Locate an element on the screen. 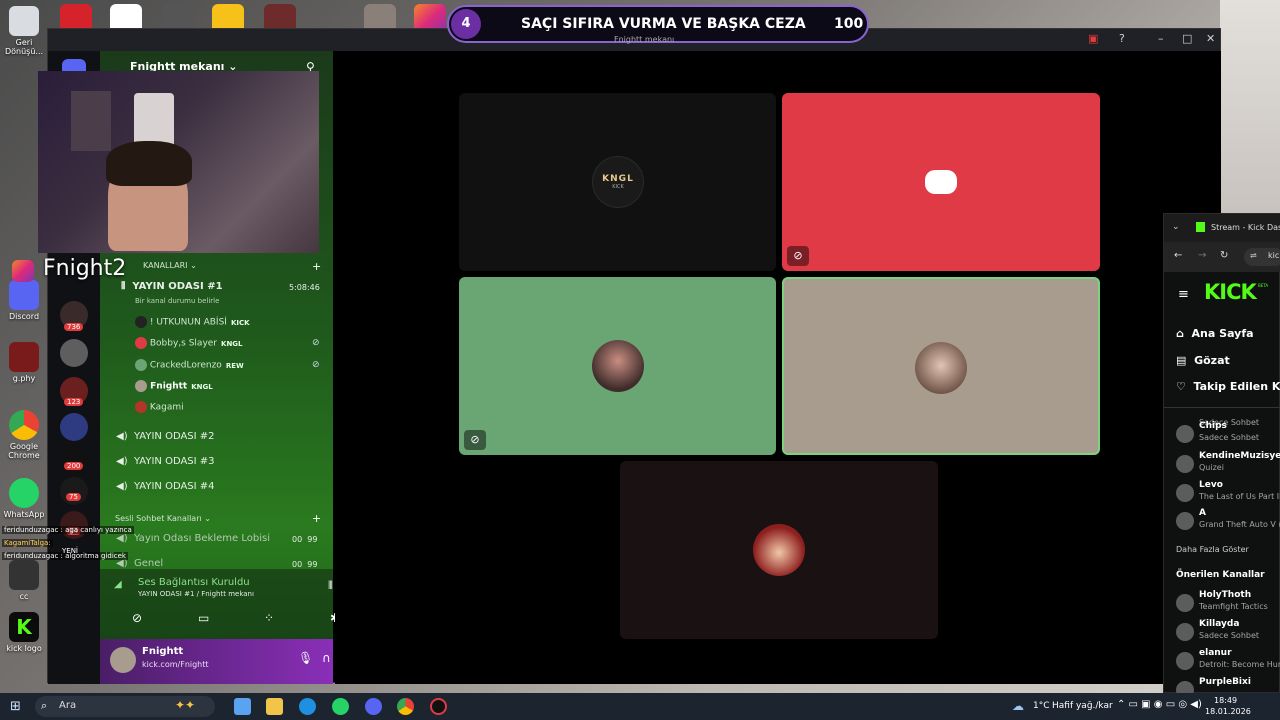 The image size is (1280, 720). recommended-channel: elanur Detroit: Become Hum is located at coordinates (1222, 663).